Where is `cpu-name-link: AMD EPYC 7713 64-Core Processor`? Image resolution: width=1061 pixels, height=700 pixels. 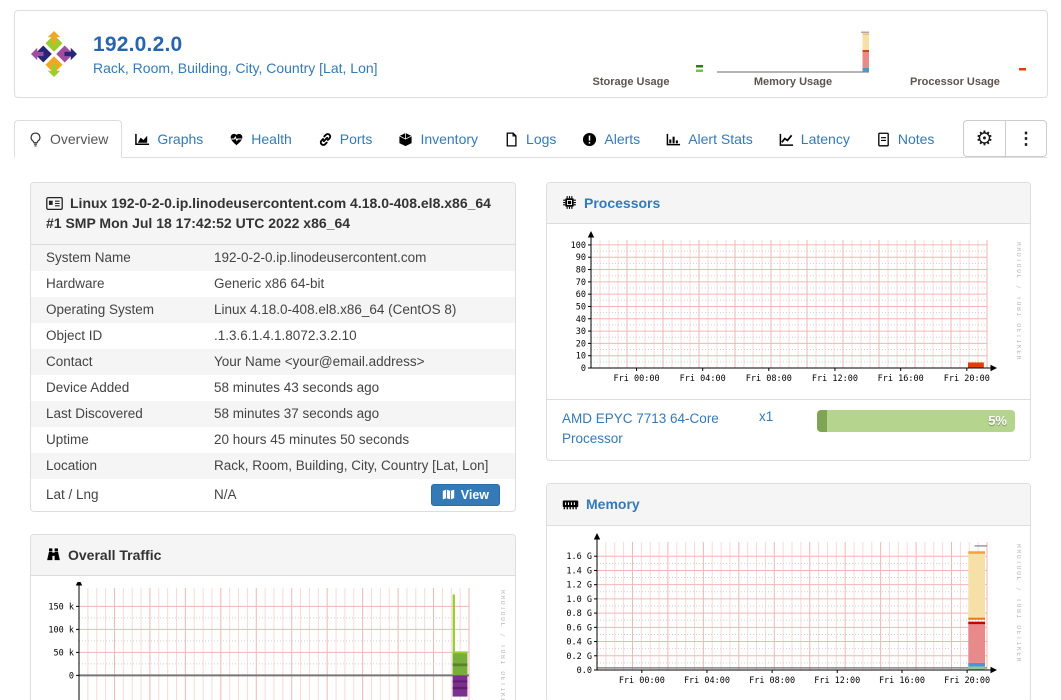
cpu-name-link: AMD EPYC 7713 64-Core Processor is located at coordinates (649, 428).